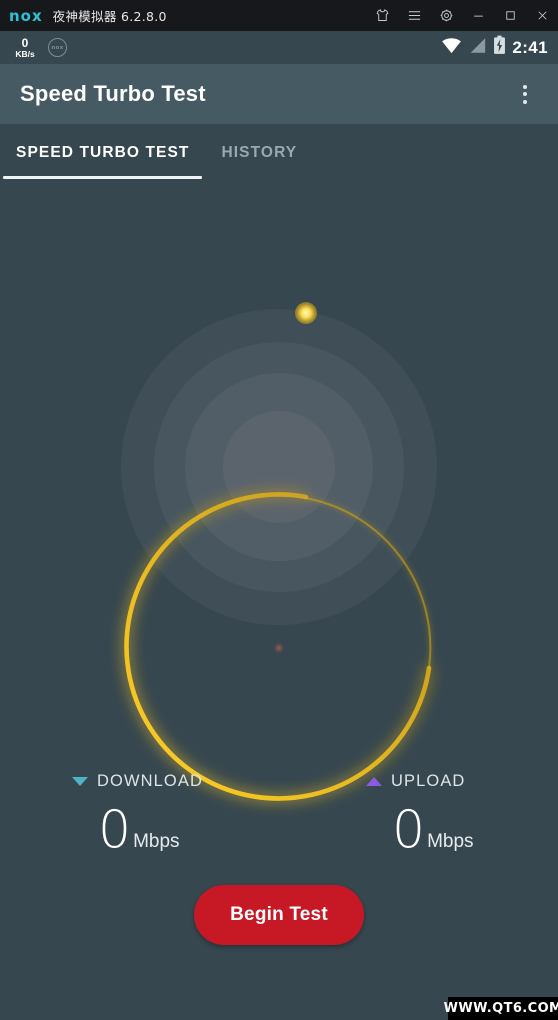 This screenshot has height=1020, width=558. Describe the element at coordinates (109, 16) in the screenshot. I see `emulator-title: 夜神模拟器 6.2.8.0` at that location.